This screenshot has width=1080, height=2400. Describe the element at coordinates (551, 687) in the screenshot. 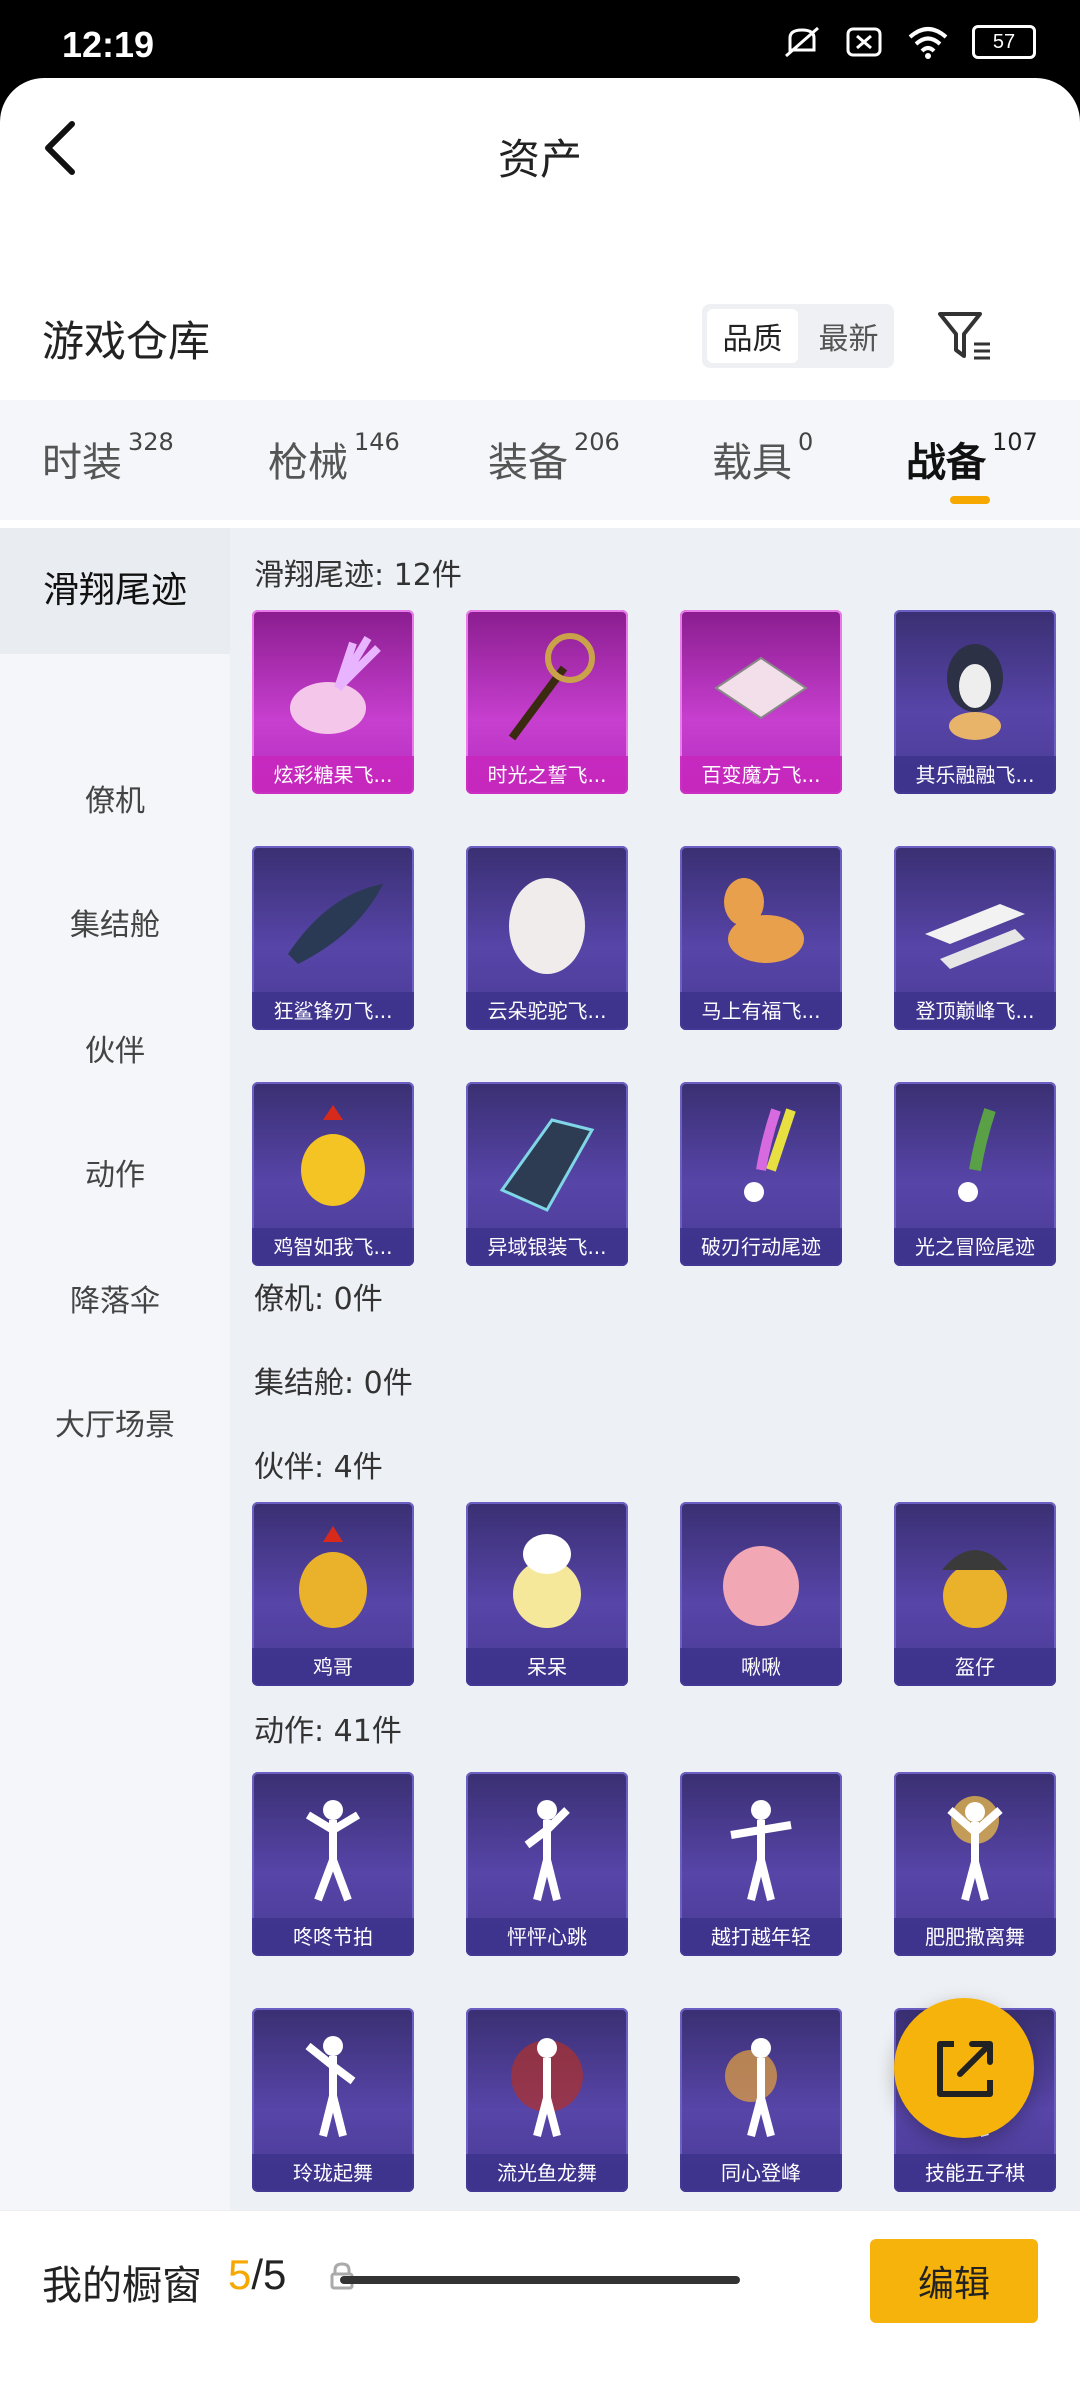

I see `scepter-icon` at that location.